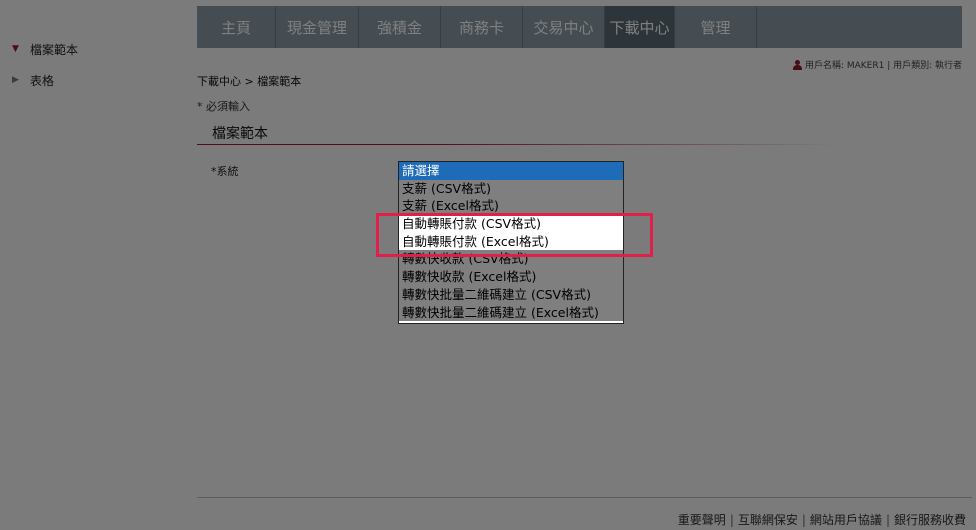 This screenshot has height=530, width=976. Describe the element at coordinates (511, 277) in the screenshot. I see `select-option-fps-collection-excel: 轉數快收款 (Excel格式)` at that location.